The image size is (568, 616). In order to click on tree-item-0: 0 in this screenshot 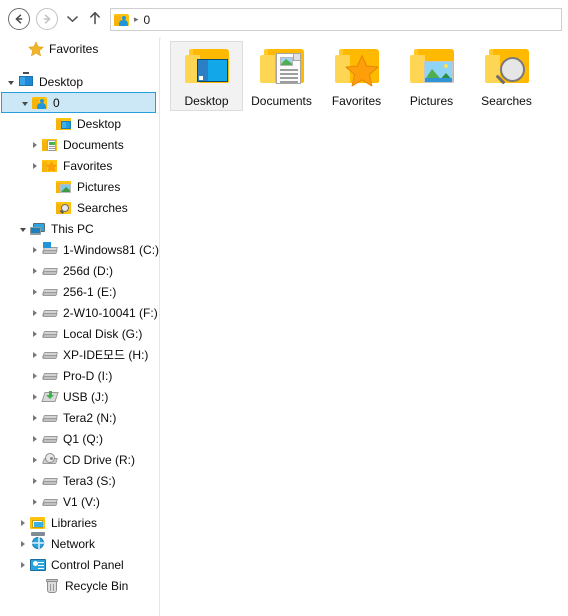, I will do `click(78, 102)`.